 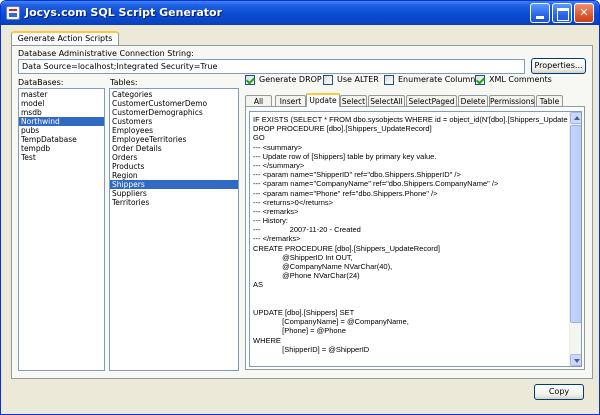 What do you see at coordinates (61, 112) in the screenshot?
I see `database-list-item: msdb` at bounding box center [61, 112].